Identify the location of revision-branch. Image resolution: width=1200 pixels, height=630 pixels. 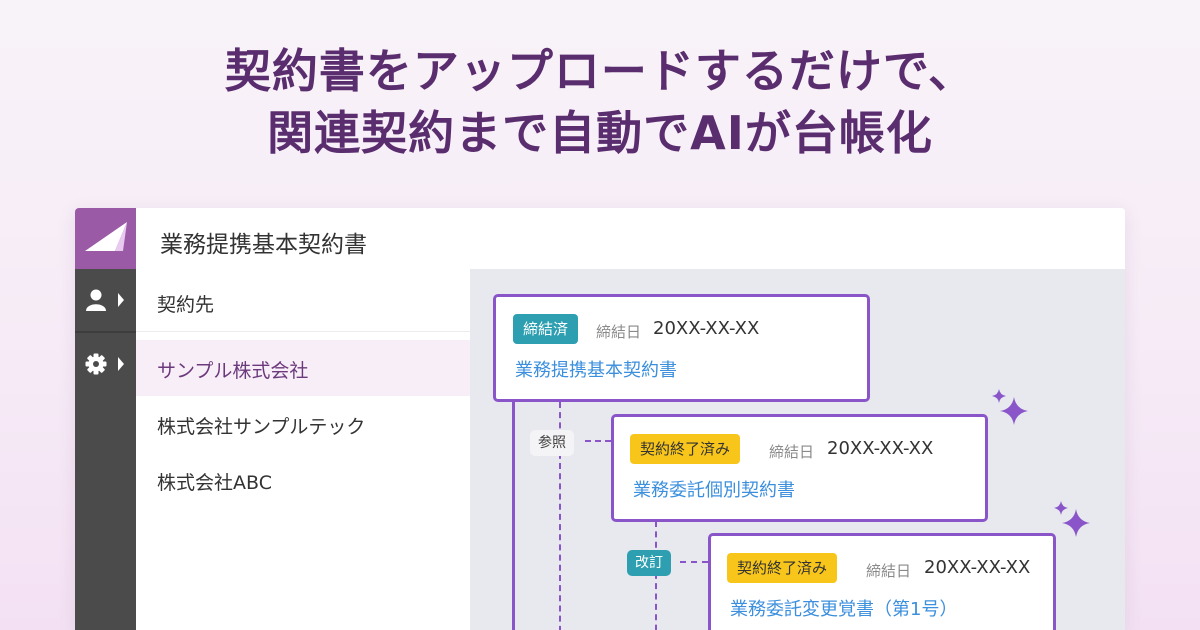
(694, 562).